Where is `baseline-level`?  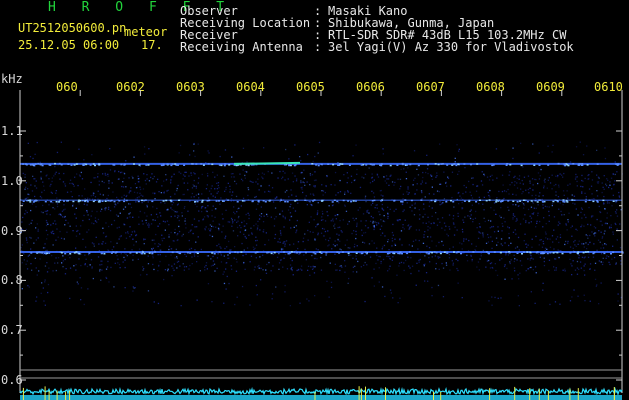
baseline-level is located at coordinates (321, 391).